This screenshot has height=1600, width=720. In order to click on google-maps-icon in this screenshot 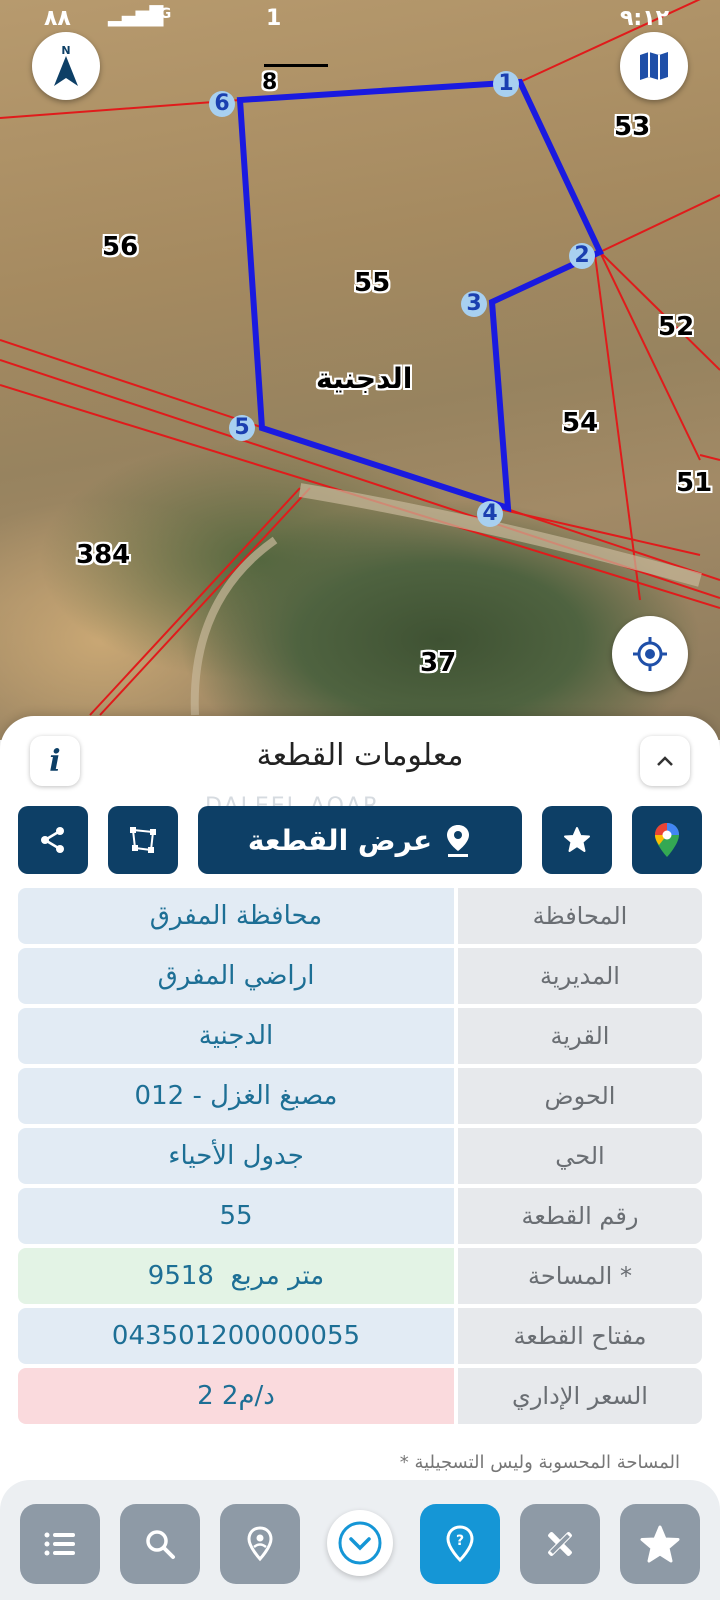, I will do `click(667, 840)`.